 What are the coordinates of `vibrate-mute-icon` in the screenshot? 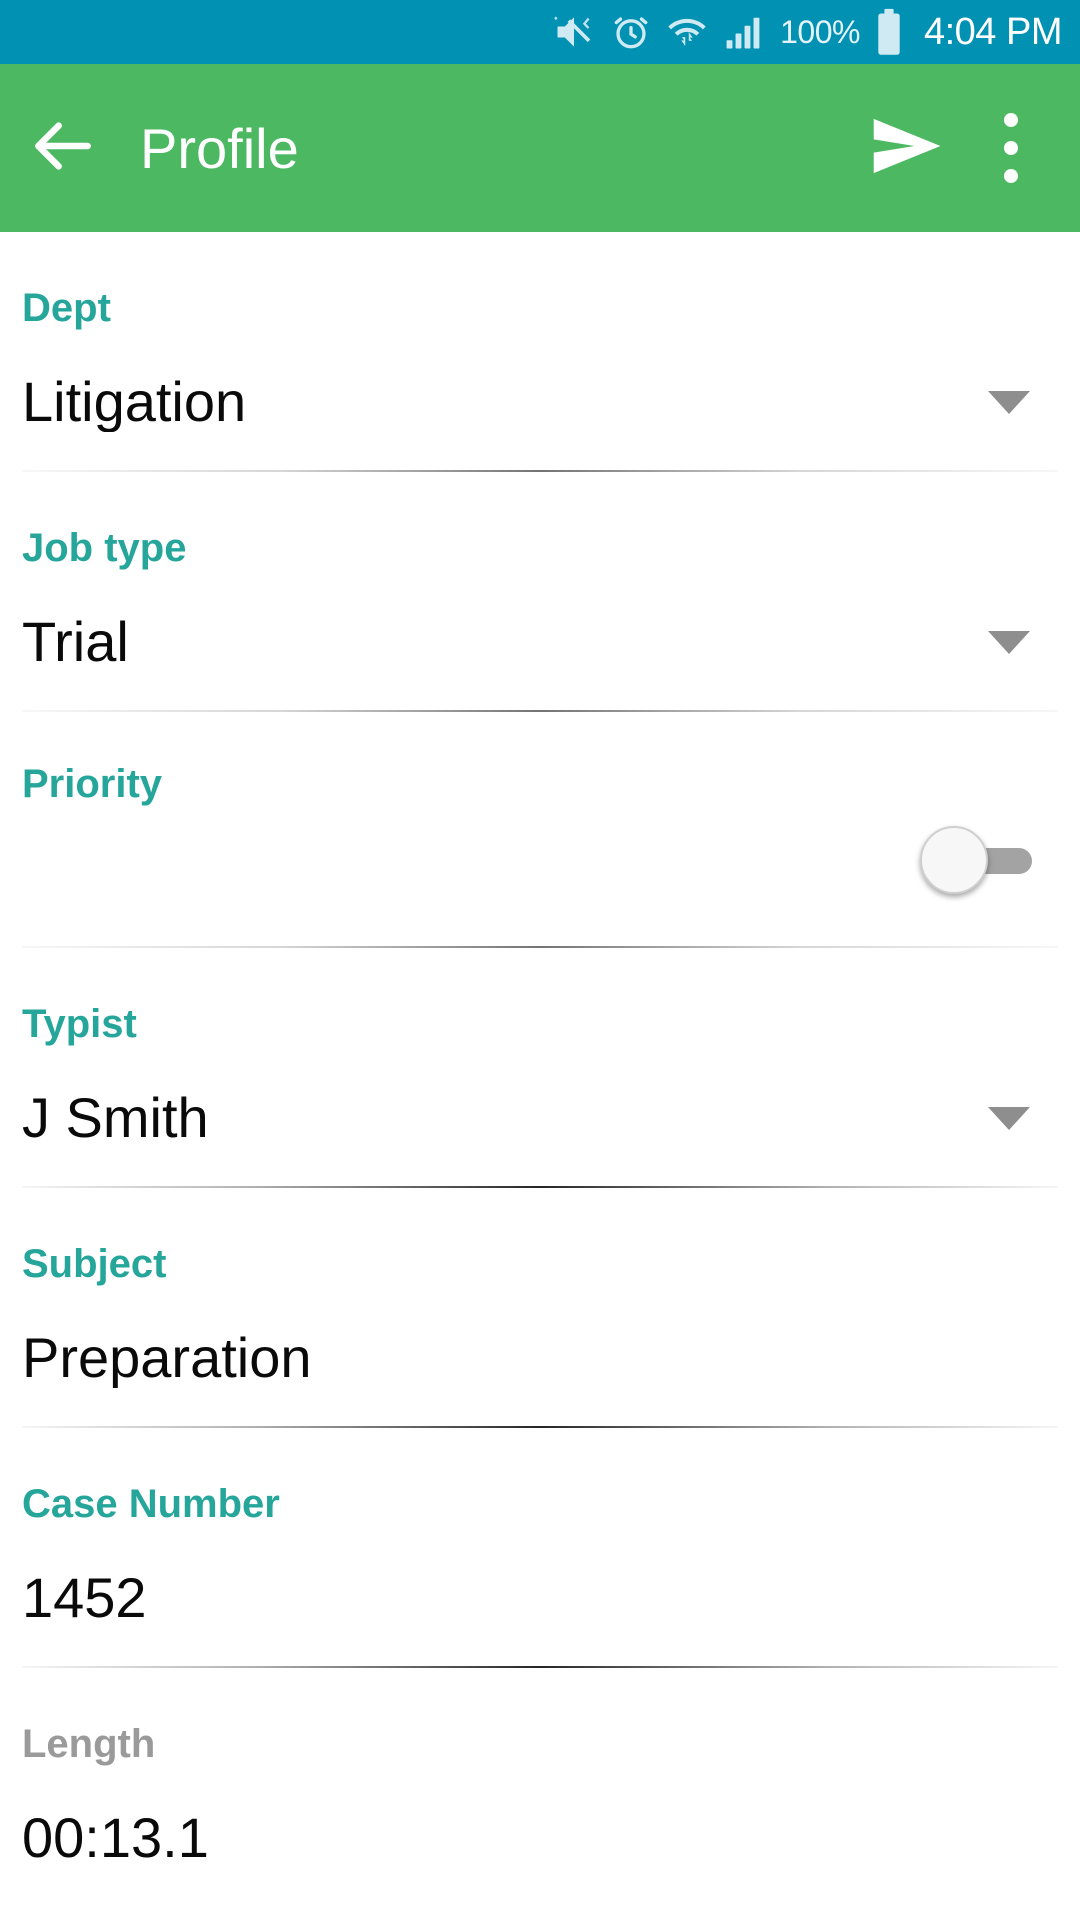 It's located at (574, 32).